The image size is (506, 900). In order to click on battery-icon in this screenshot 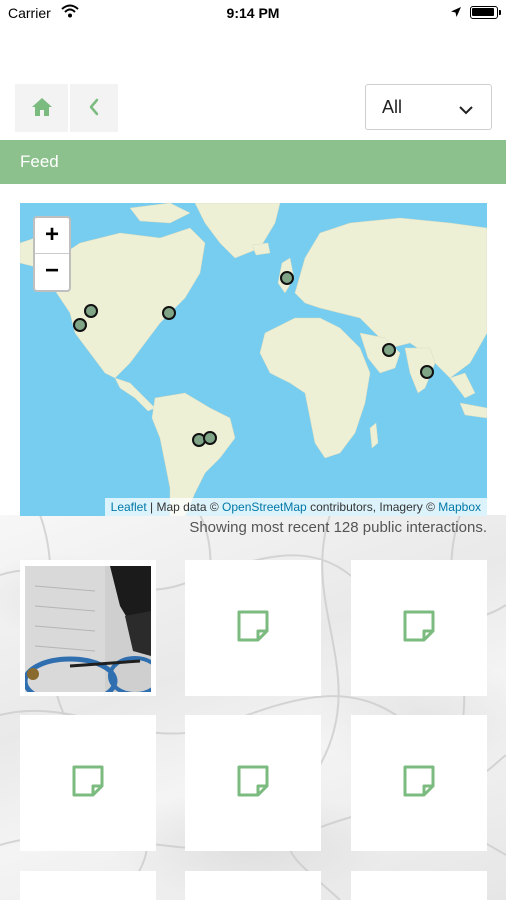, I will do `click(485, 12)`.